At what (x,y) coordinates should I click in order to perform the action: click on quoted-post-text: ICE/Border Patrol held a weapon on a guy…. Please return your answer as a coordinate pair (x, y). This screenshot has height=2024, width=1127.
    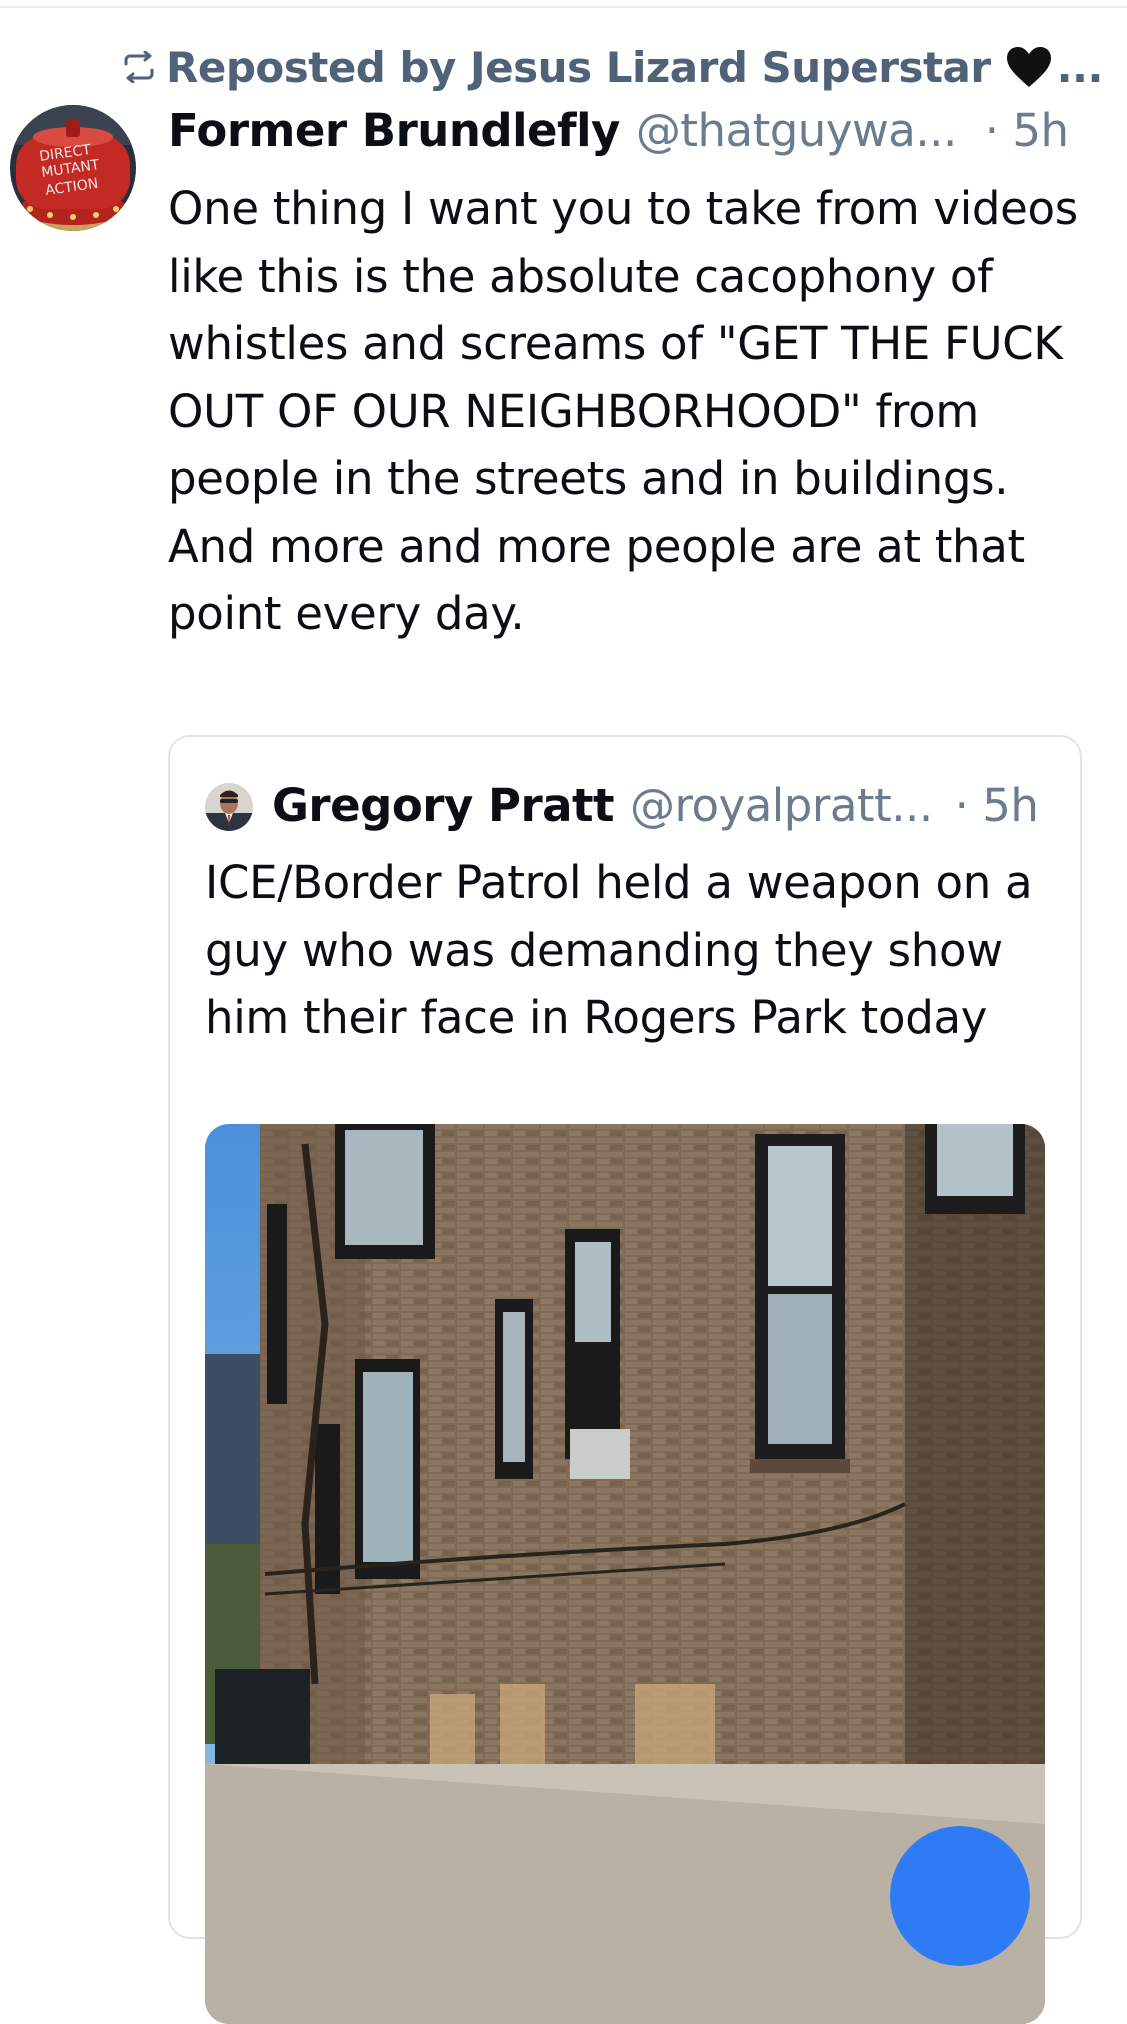
    Looking at the image, I should click on (619, 950).